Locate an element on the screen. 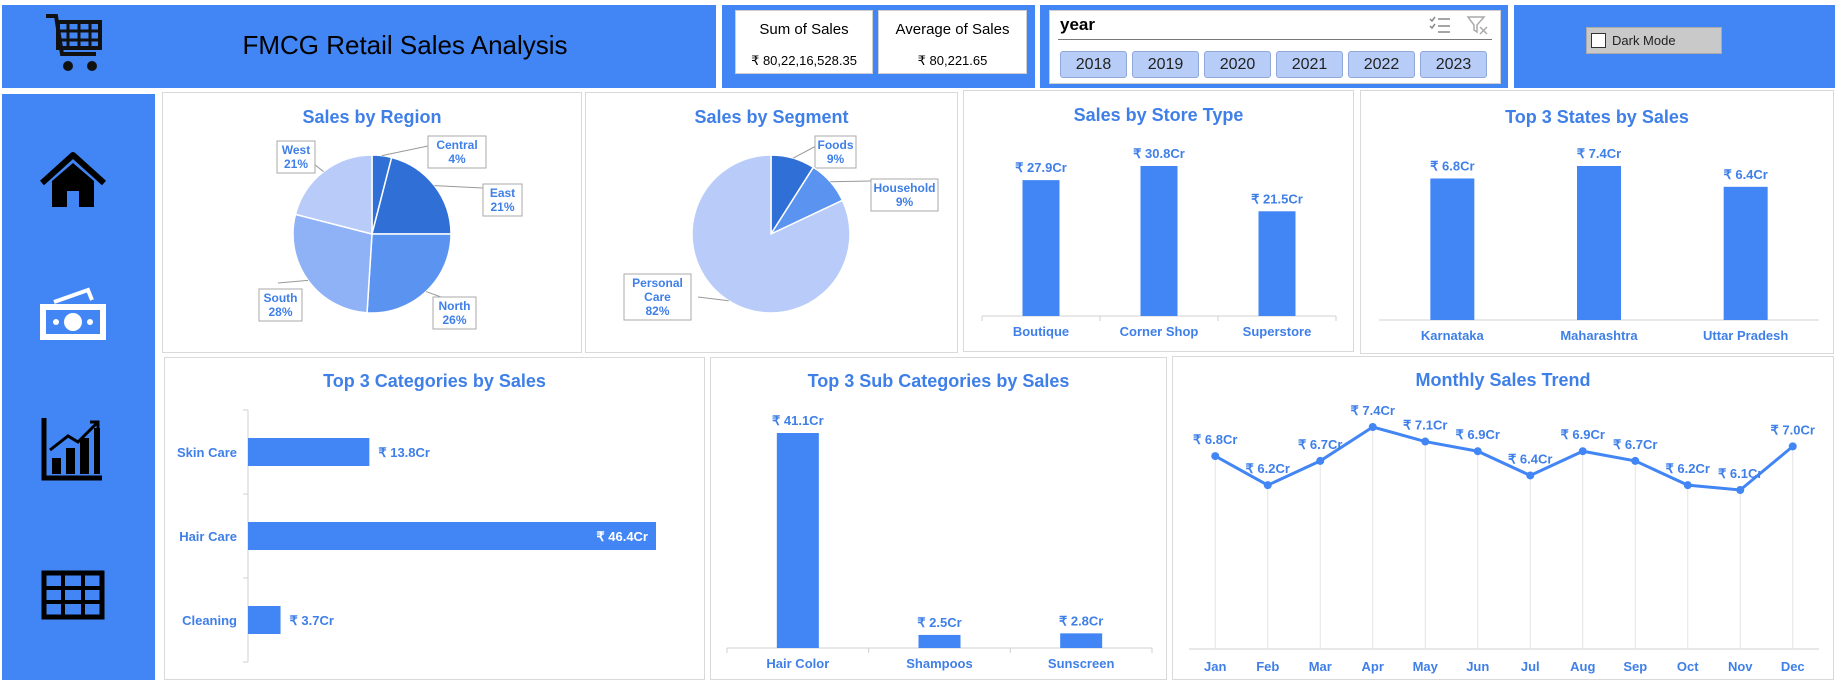  clear-filter-icon is located at coordinates (1478, 25).